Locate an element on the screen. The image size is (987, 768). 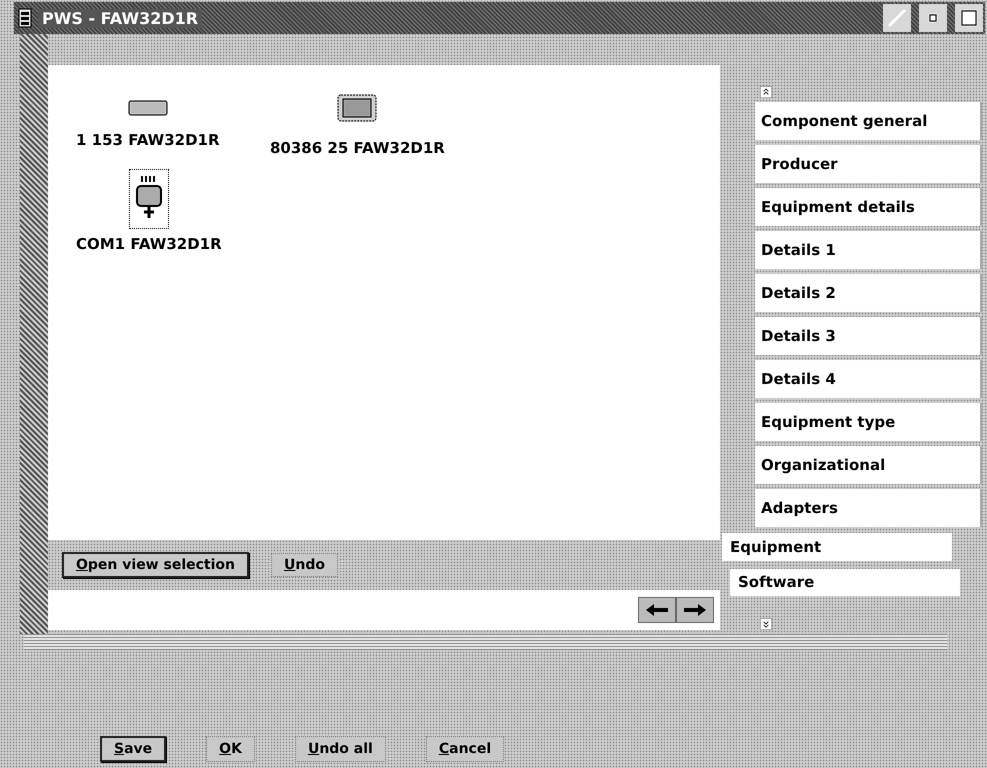
dialog-button: Undo all is located at coordinates (340, 749).